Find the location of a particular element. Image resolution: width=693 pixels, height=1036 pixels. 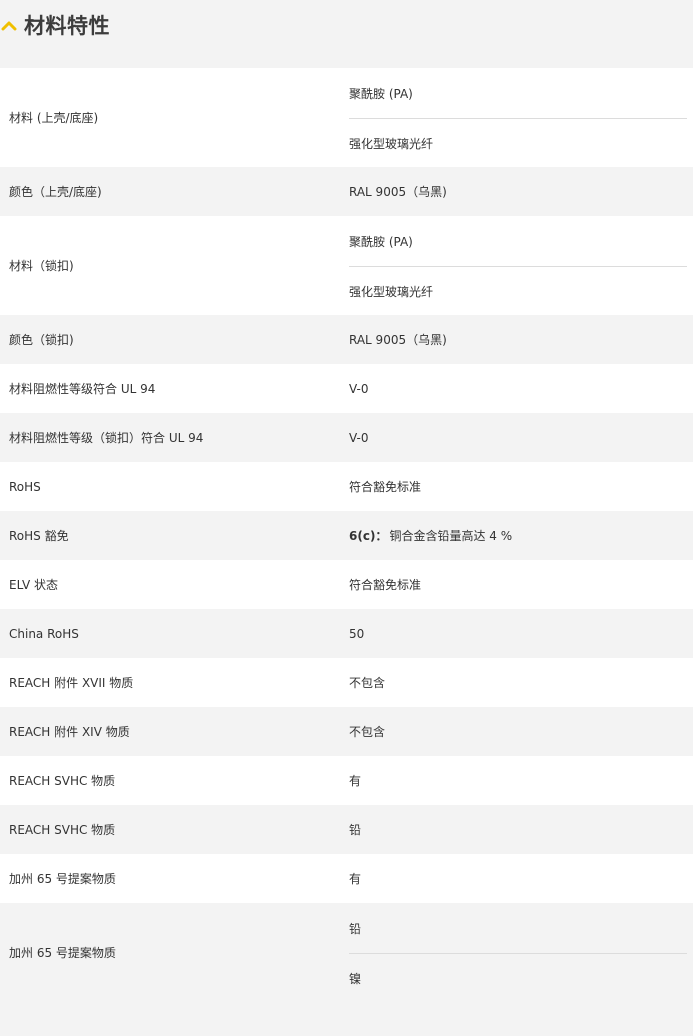

property-row: REACH SVHC 物质 铅 is located at coordinates (346, 829).